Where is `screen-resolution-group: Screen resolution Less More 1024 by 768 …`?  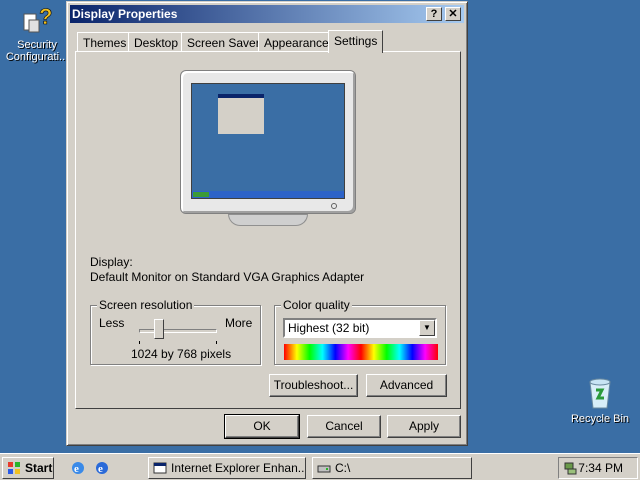
screen-resolution-group: Screen resolution Less More 1024 by 768 … is located at coordinates (175, 331).